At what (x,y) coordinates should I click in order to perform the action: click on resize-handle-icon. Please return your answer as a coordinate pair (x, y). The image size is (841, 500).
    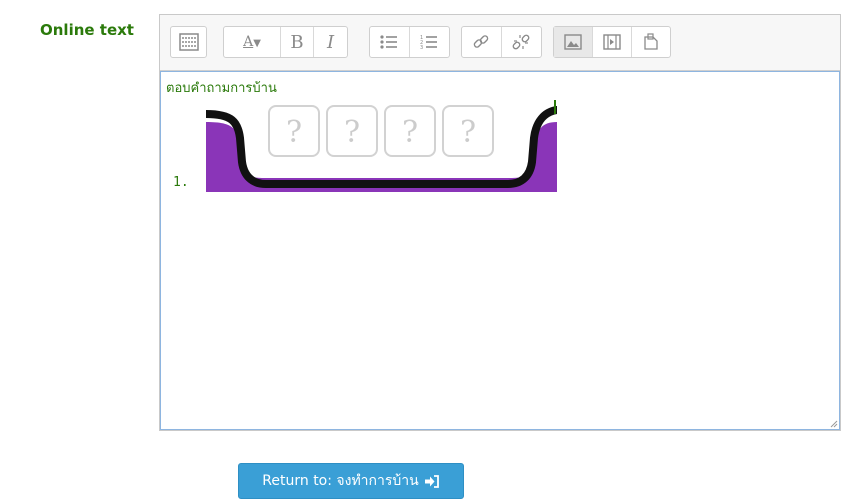
    Looking at the image, I should click on (833, 423).